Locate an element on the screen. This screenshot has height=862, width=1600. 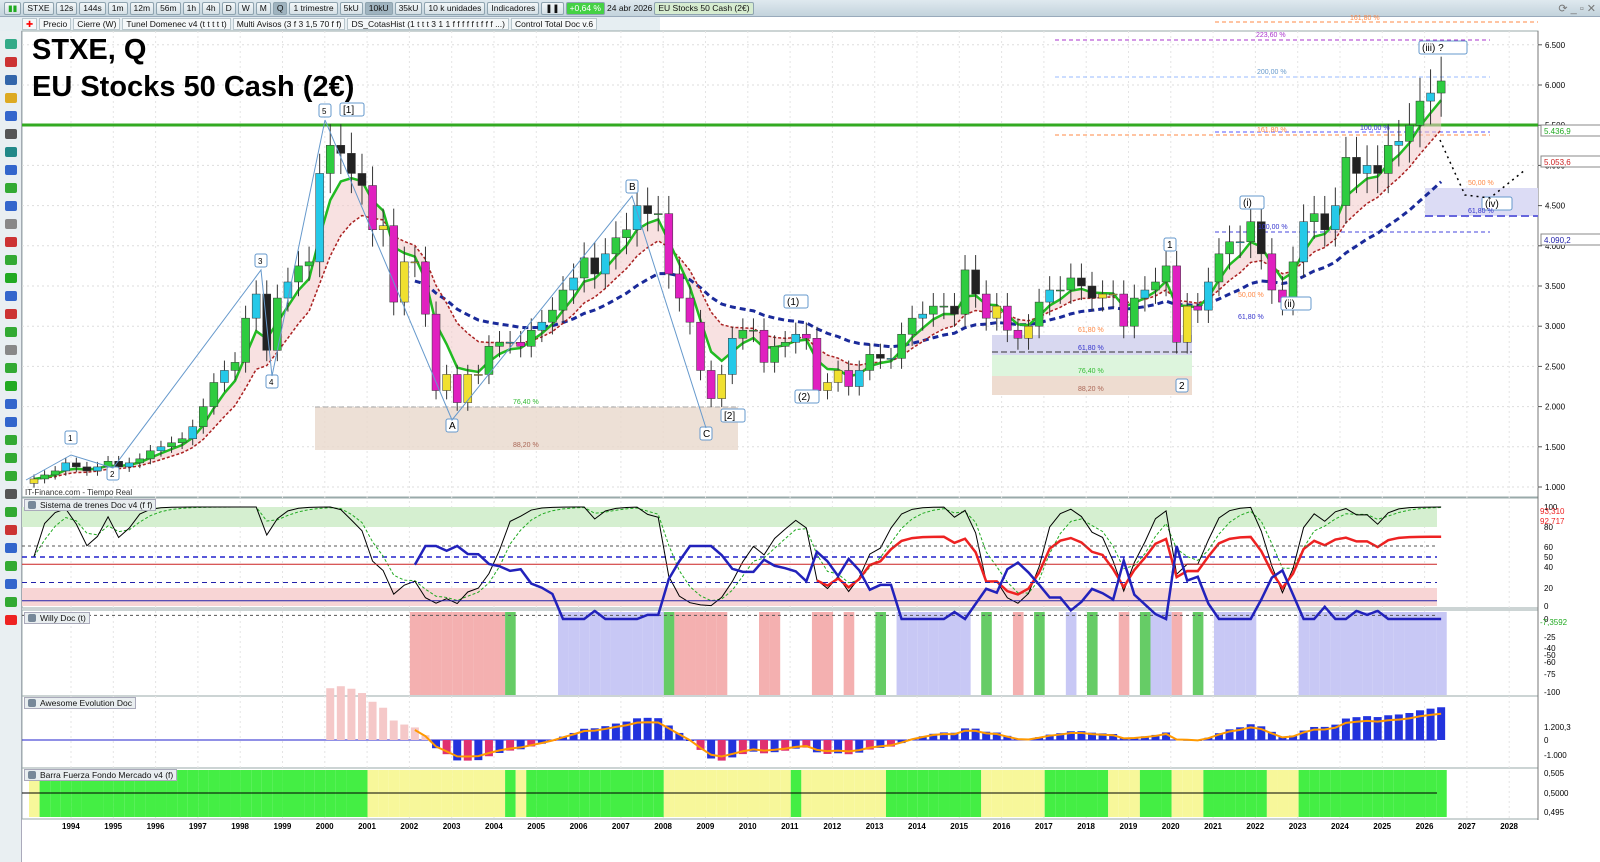
year-label: 2025 is located at coordinates (1382, 826).